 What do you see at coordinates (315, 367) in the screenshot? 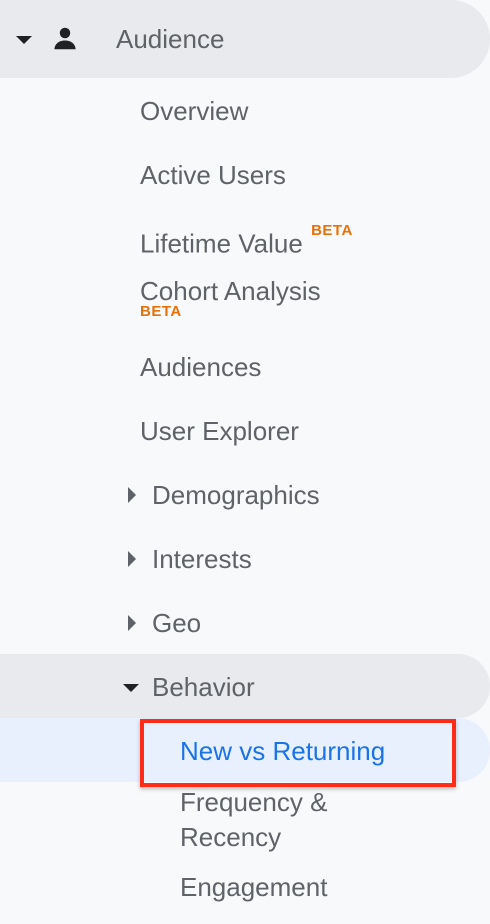
I see `audiences-item: Audiences` at bounding box center [315, 367].